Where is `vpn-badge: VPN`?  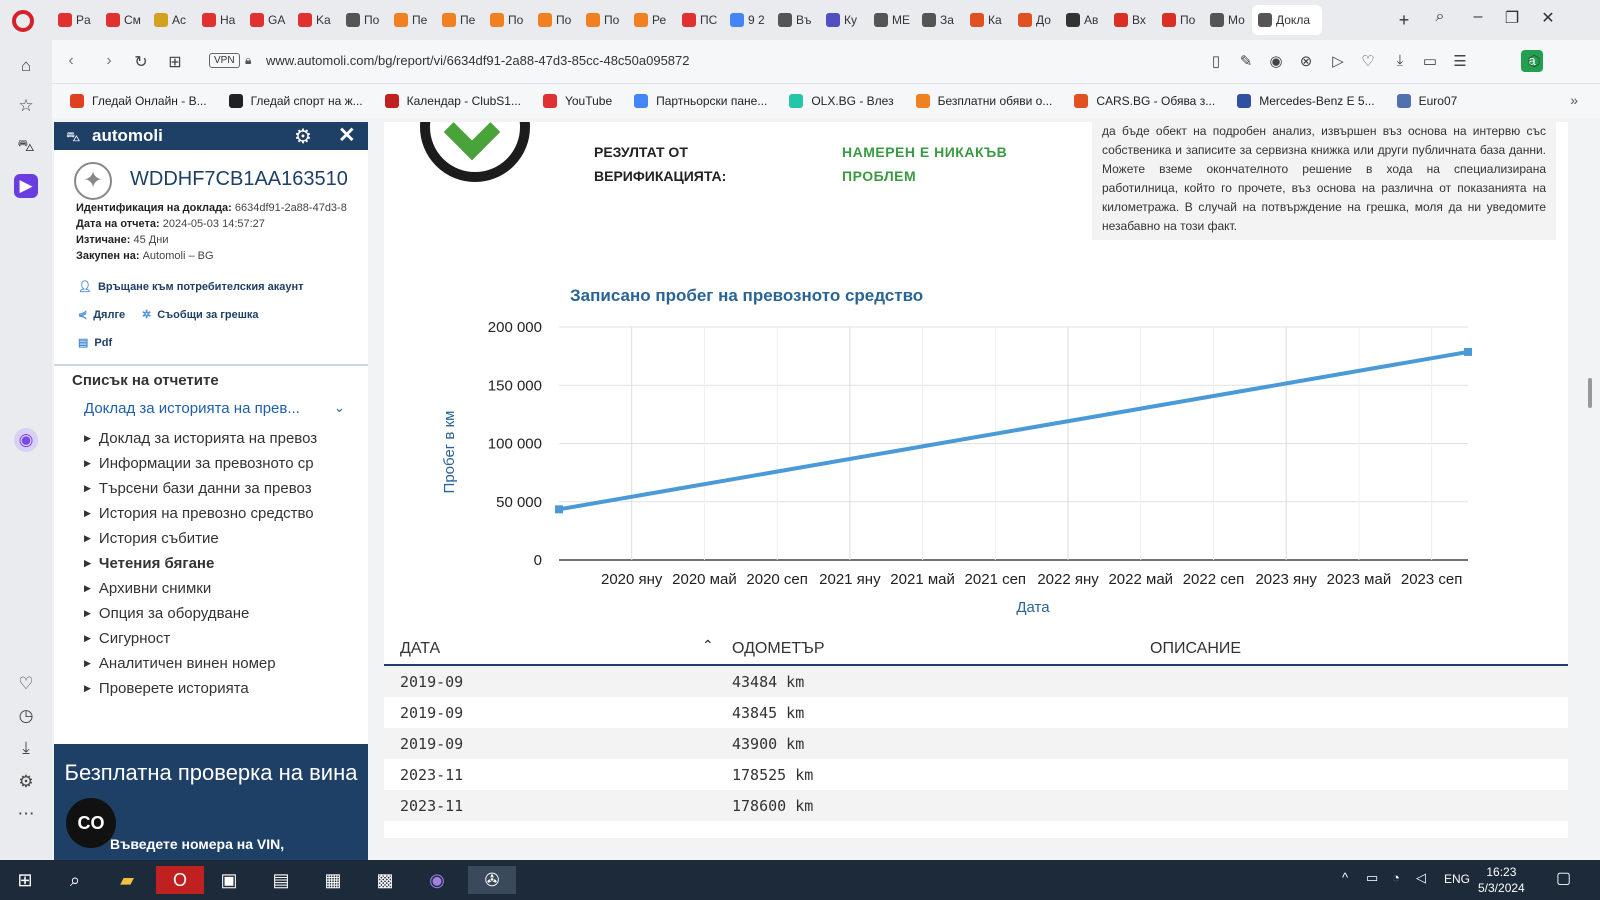
vpn-badge: VPN is located at coordinates (224, 60).